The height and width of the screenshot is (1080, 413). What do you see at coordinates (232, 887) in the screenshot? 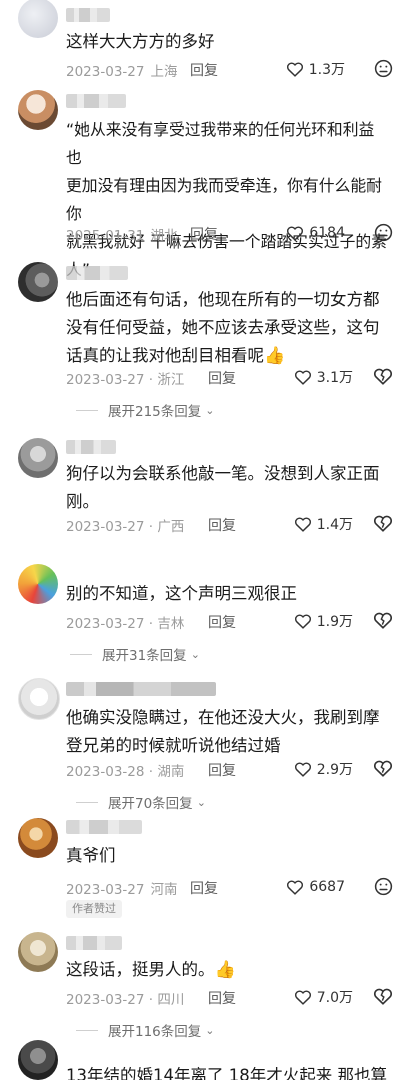
I see `comment-meta: 2023-03-27 河南 回复 6687` at bounding box center [232, 887].